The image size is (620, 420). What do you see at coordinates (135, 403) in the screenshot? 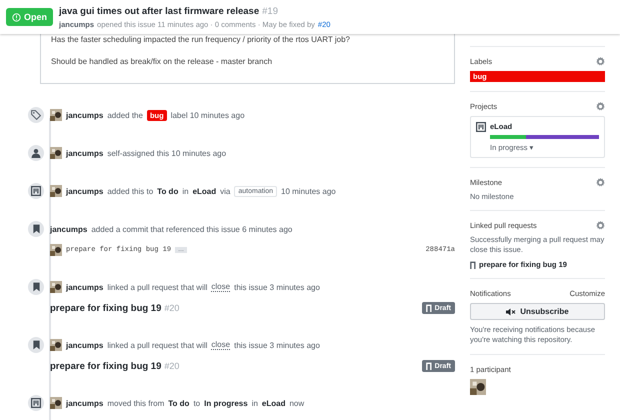
I see `event-text: moved this from` at bounding box center [135, 403].